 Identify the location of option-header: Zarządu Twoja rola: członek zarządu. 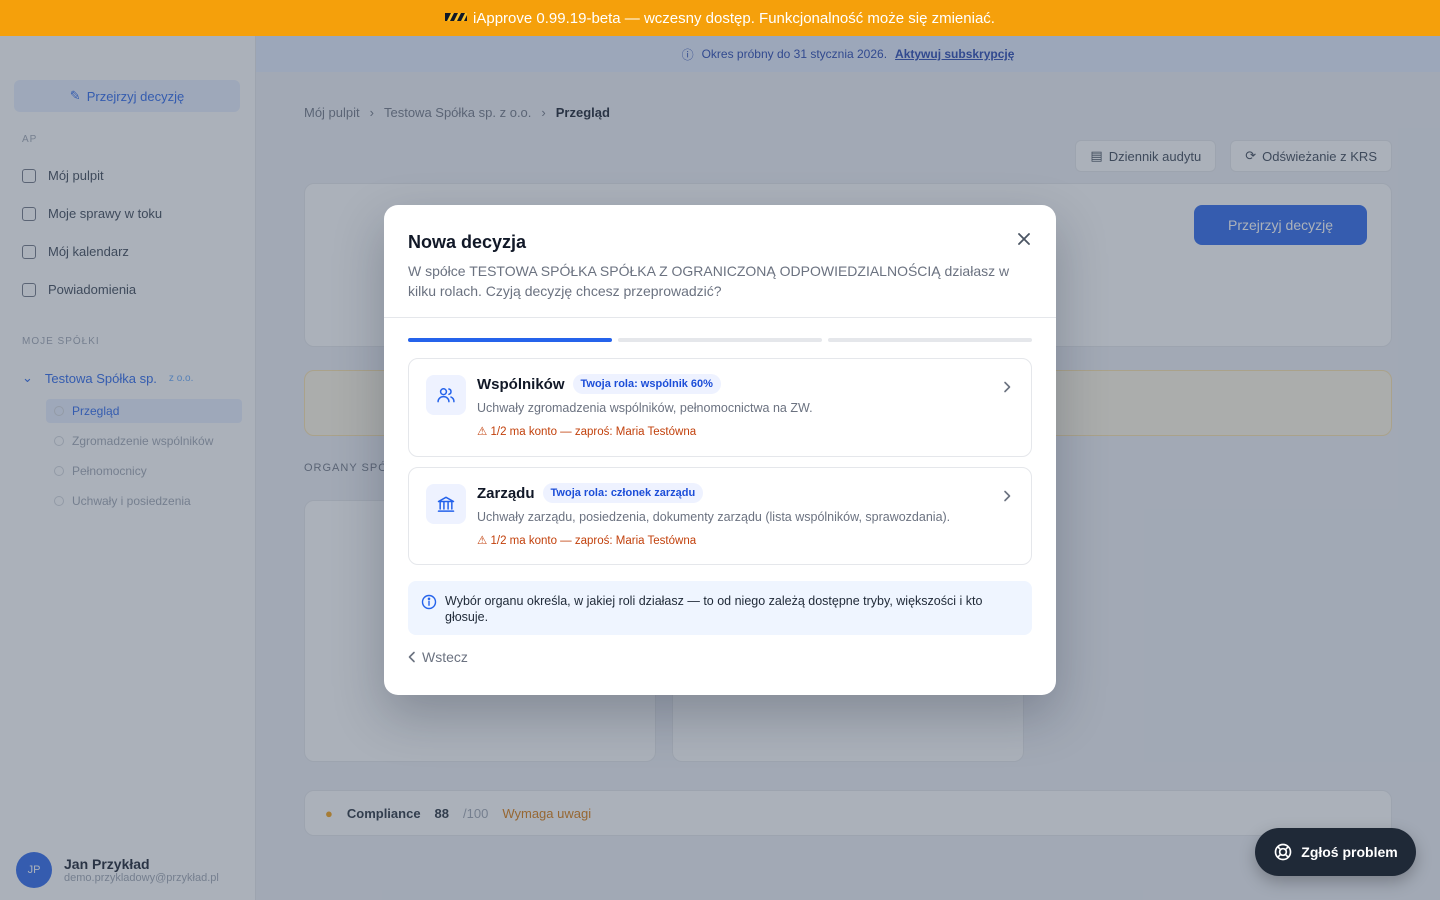
(590, 493).